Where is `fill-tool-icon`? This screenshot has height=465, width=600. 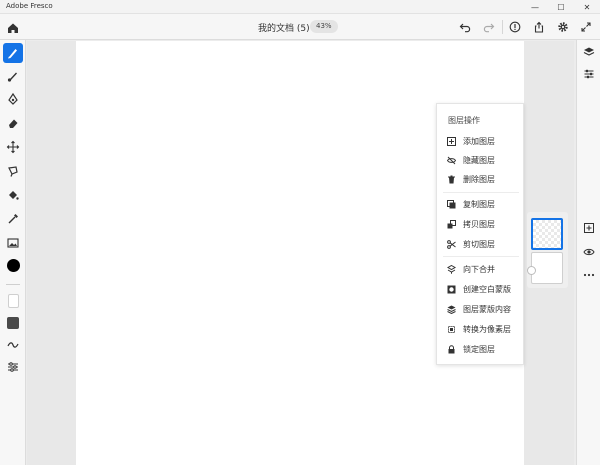 fill-tool-icon is located at coordinates (13, 195).